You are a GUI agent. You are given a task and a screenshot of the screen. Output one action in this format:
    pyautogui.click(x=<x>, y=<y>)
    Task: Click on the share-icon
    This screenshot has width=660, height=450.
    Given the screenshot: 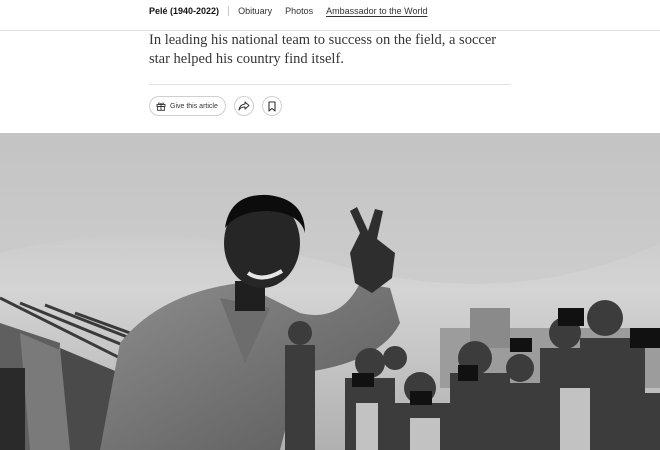 What is the action you would take?
    pyautogui.click(x=244, y=106)
    